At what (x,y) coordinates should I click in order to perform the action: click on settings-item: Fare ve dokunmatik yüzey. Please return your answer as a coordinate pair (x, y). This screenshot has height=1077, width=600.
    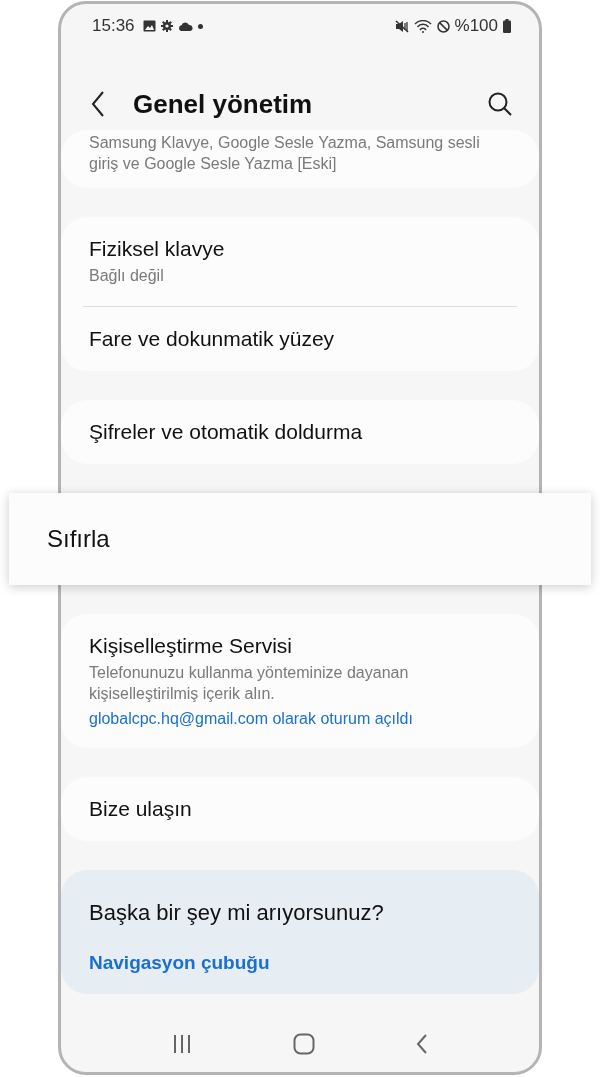
    Looking at the image, I should click on (300, 339).